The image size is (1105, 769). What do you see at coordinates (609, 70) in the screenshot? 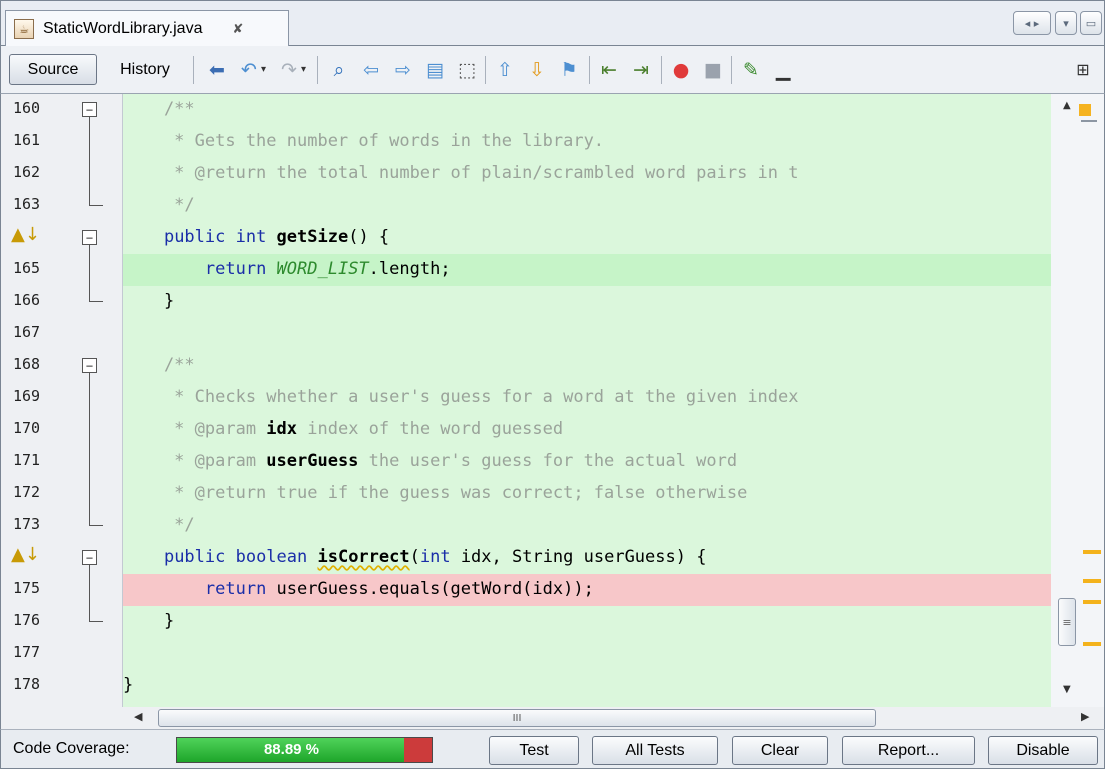
I see `shift-line-left-icon: ⇤` at bounding box center [609, 70].